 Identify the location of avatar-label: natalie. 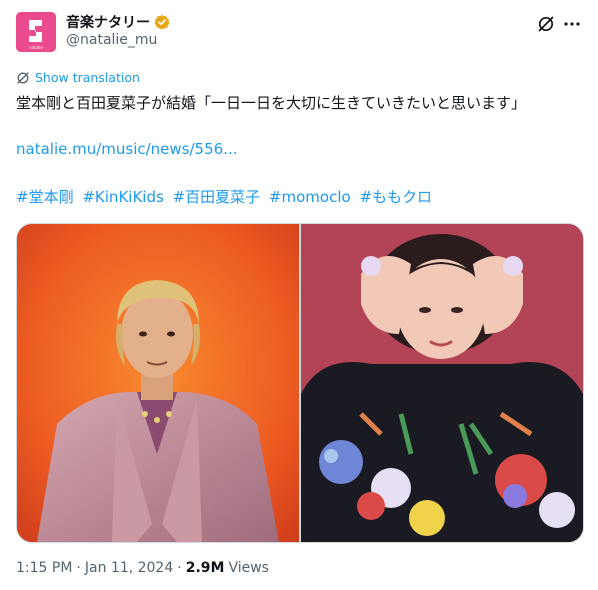
(36, 47).